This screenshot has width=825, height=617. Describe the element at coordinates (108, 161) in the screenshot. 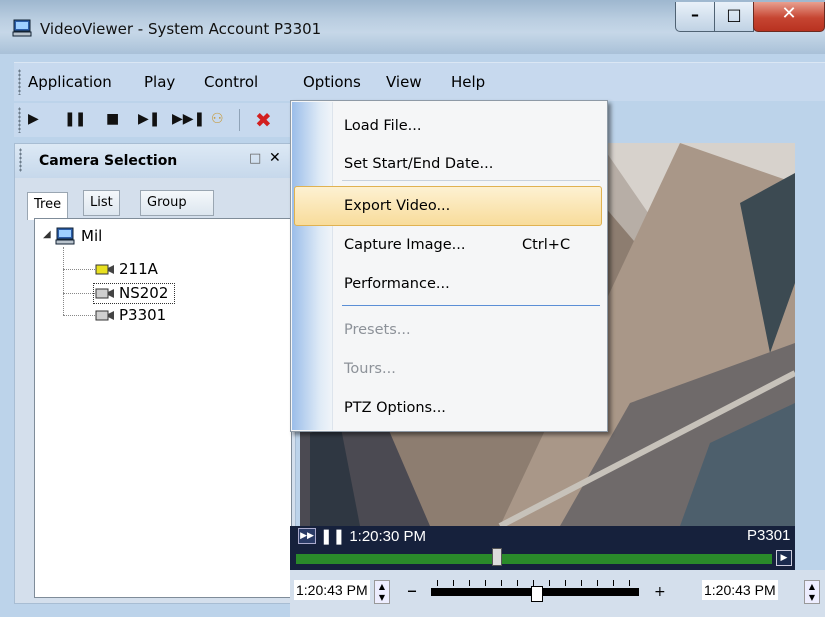

I see `camera-panel-title: Camera Selection` at that location.